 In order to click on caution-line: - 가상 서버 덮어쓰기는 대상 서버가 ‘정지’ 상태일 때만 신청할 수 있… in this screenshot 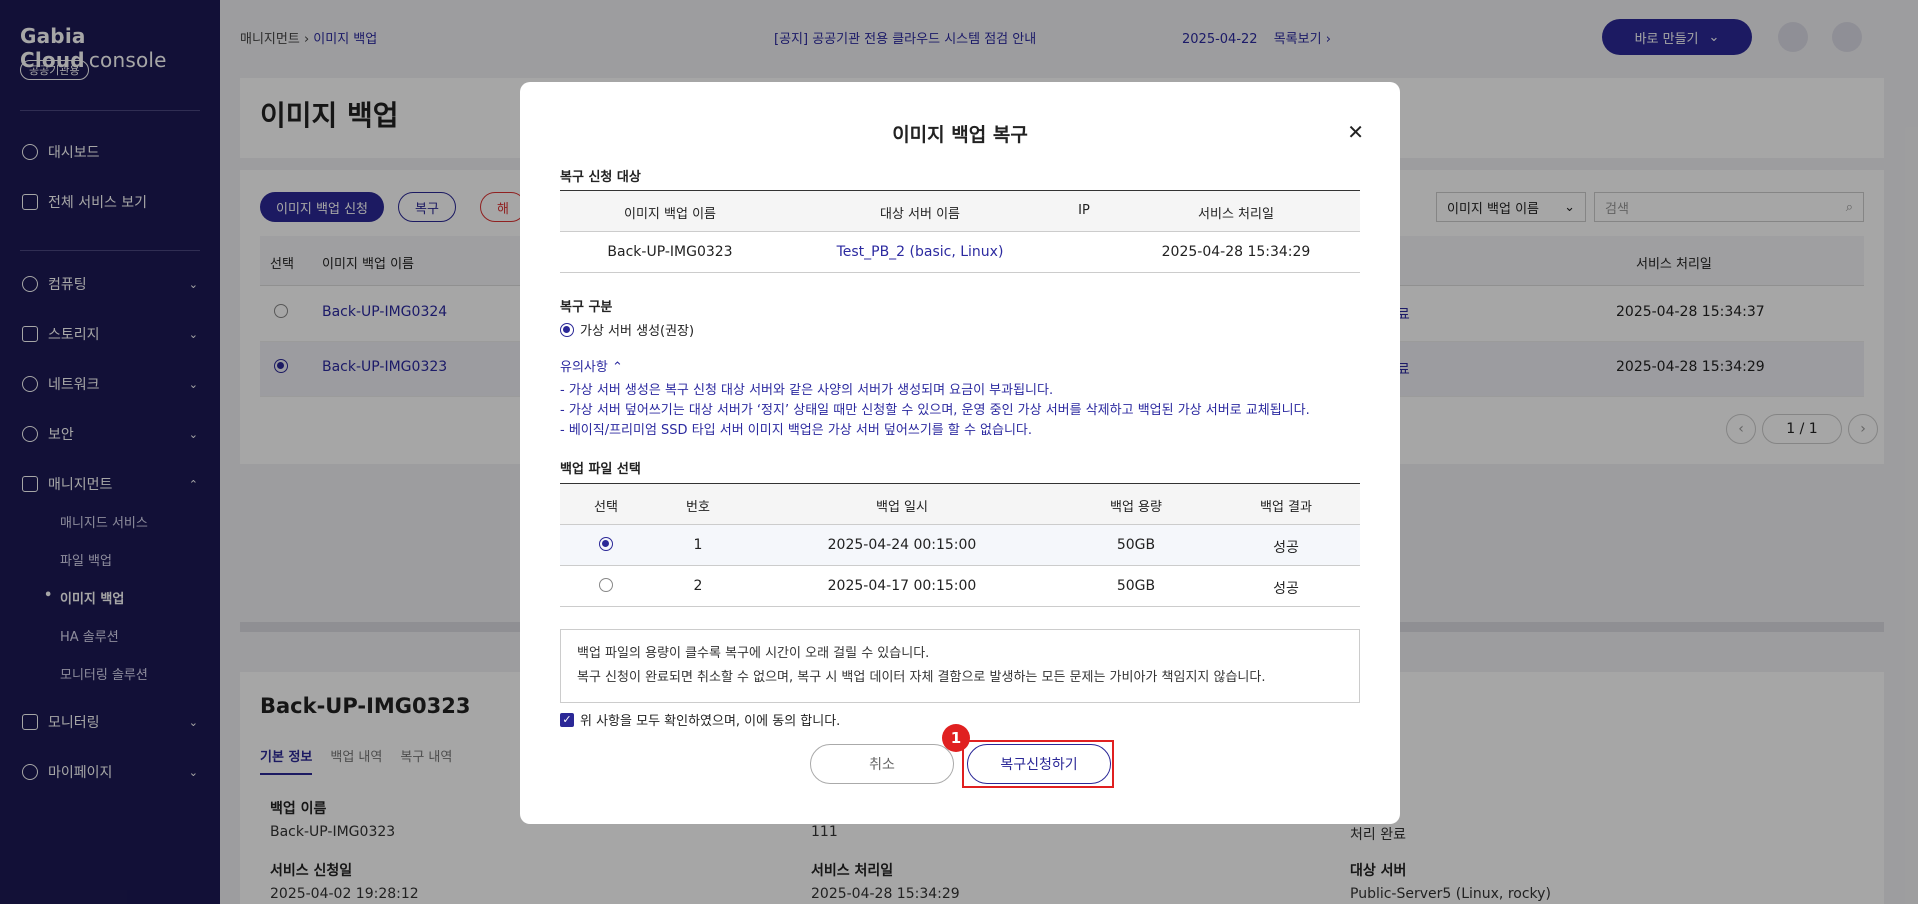, I will do `click(935, 410)`.